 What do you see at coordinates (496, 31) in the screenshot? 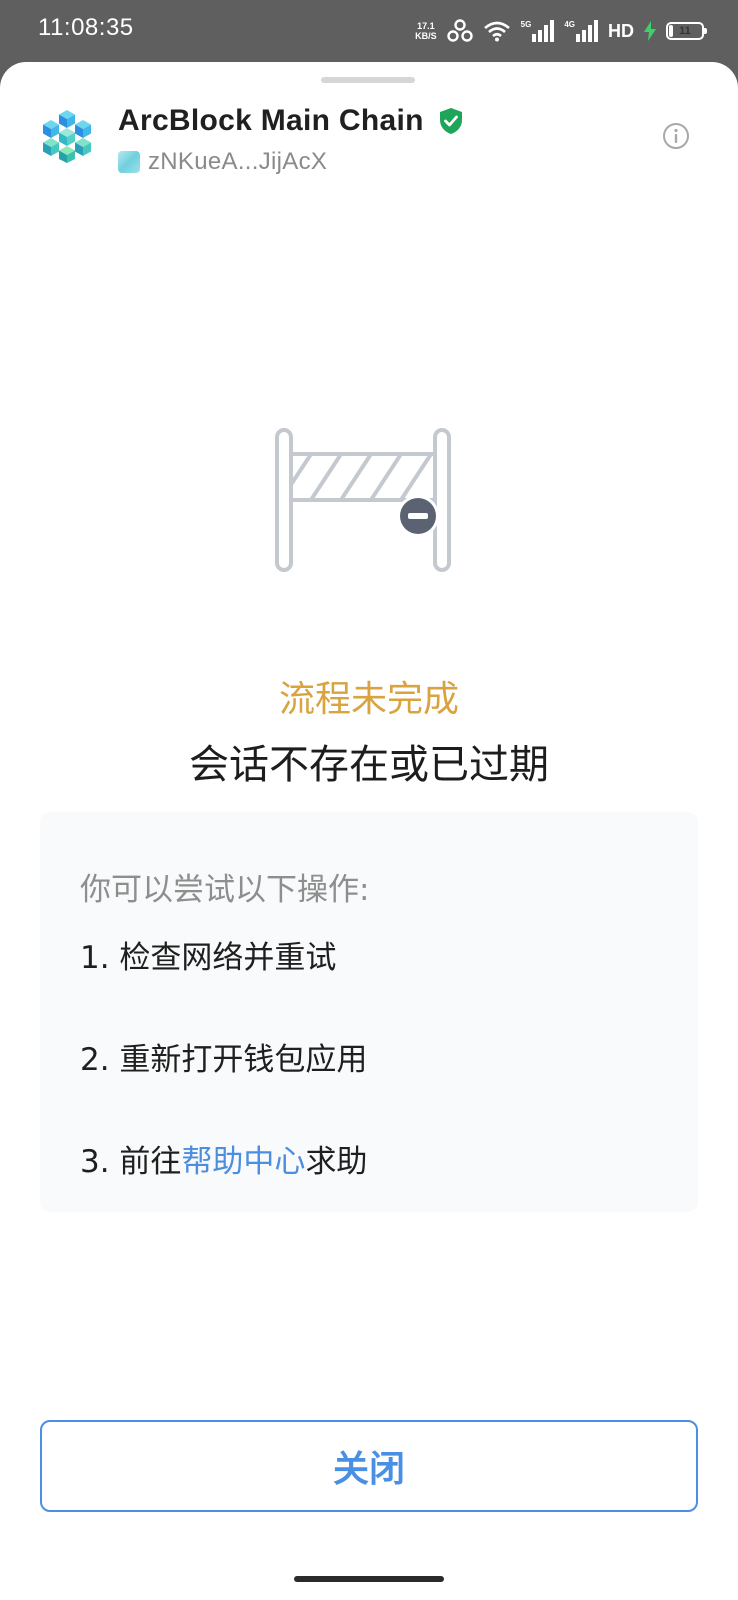
I see `wifi-icon` at bounding box center [496, 31].